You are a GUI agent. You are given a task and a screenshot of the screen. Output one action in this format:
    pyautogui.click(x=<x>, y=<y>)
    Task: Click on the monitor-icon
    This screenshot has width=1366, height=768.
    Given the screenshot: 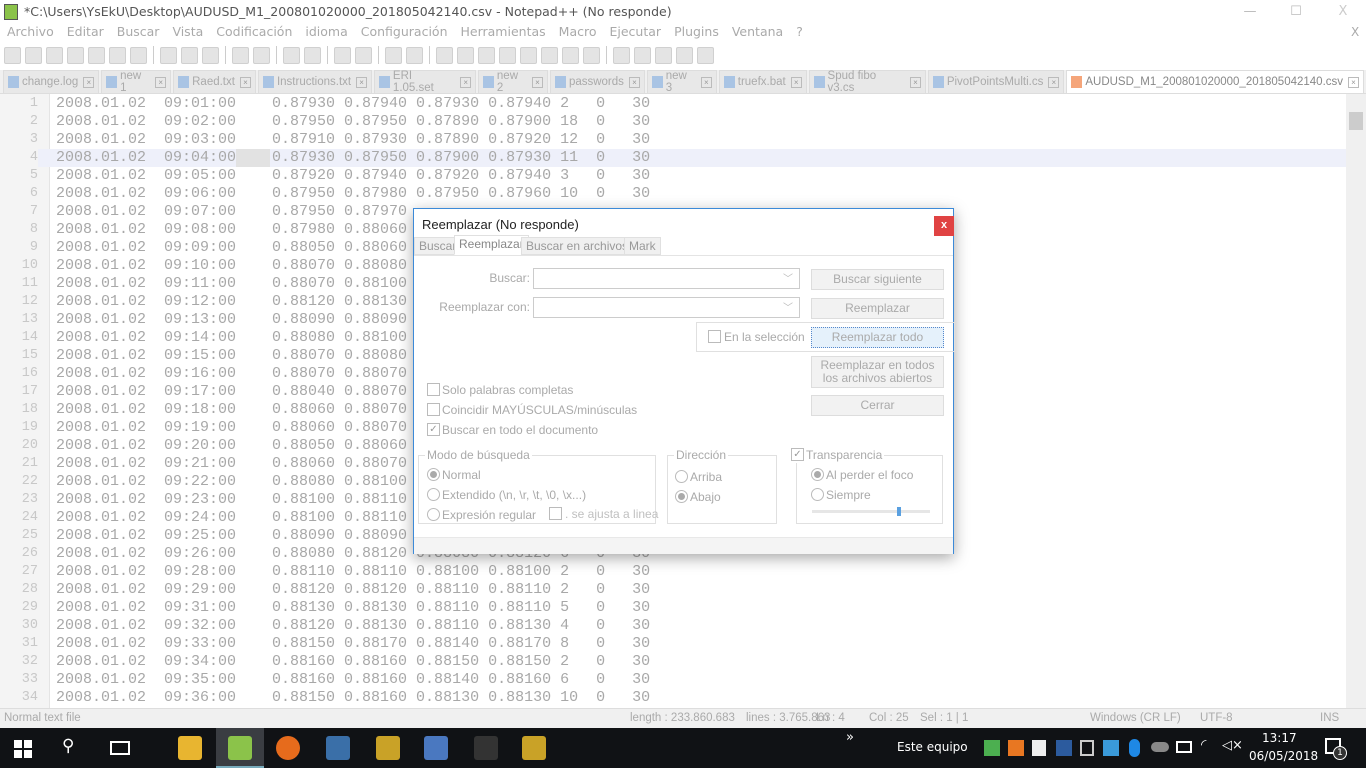 What is the action you would take?
    pyautogui.click(x=591, y=55)
    